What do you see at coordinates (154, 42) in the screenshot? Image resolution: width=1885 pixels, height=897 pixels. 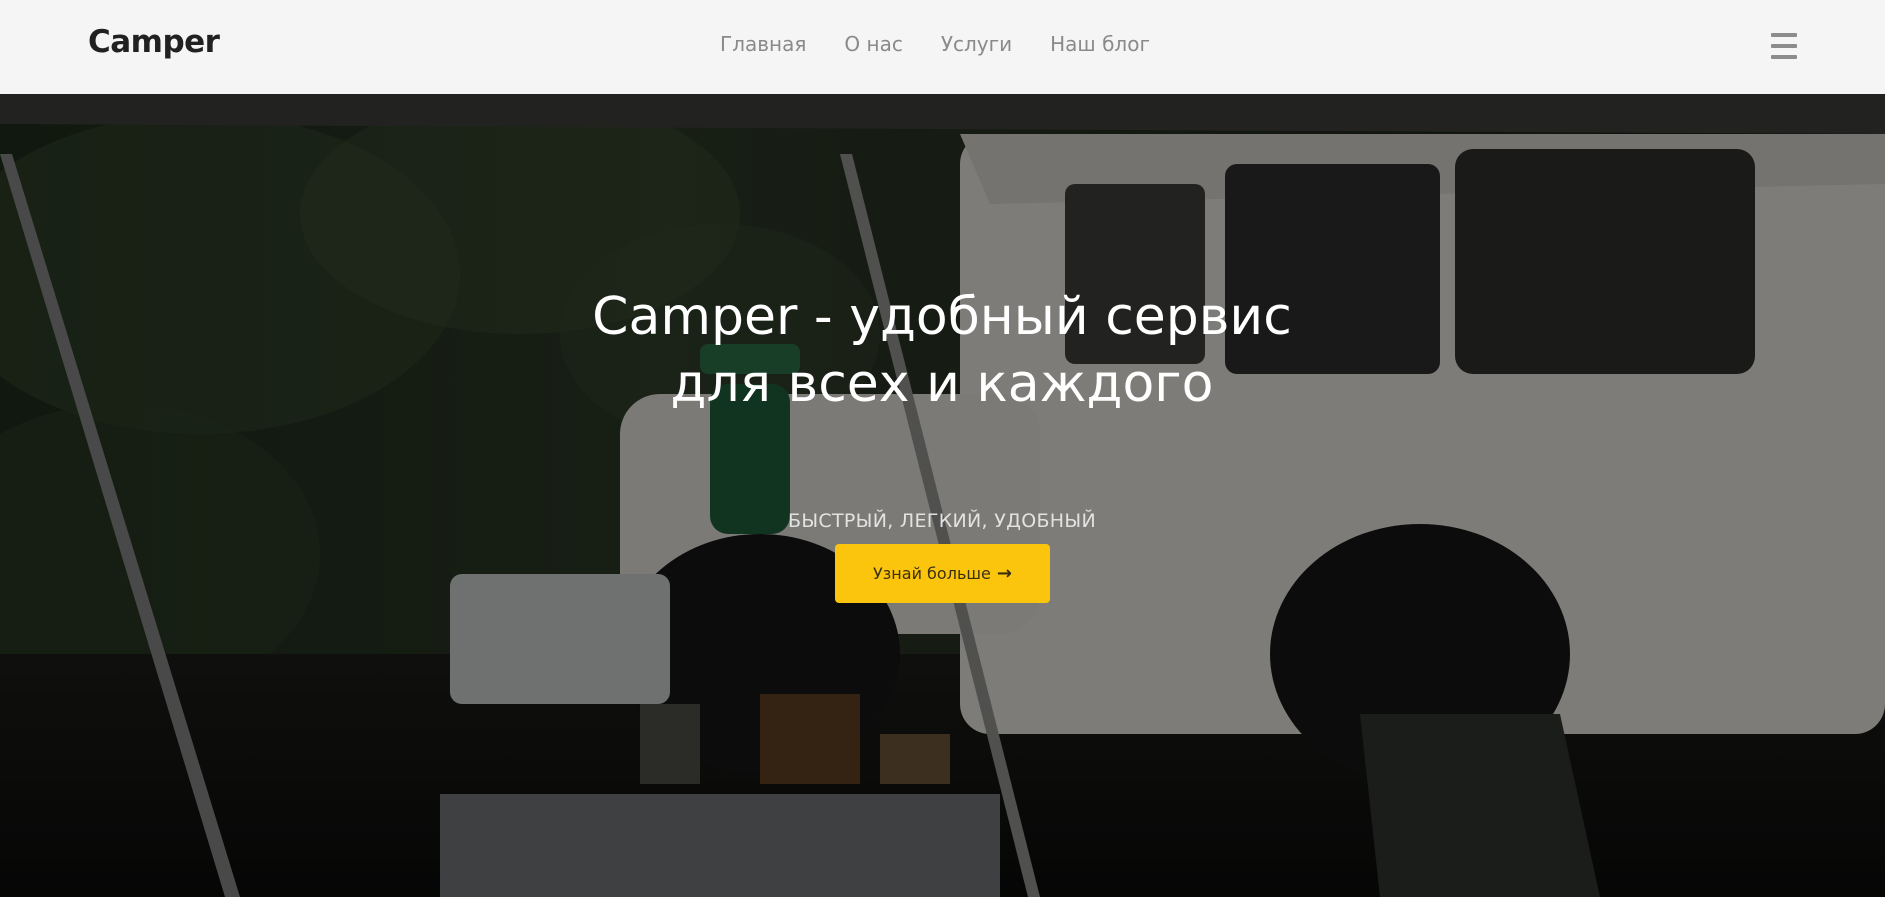 I see `site-logo: Camper` at bounding box center [154, 42].